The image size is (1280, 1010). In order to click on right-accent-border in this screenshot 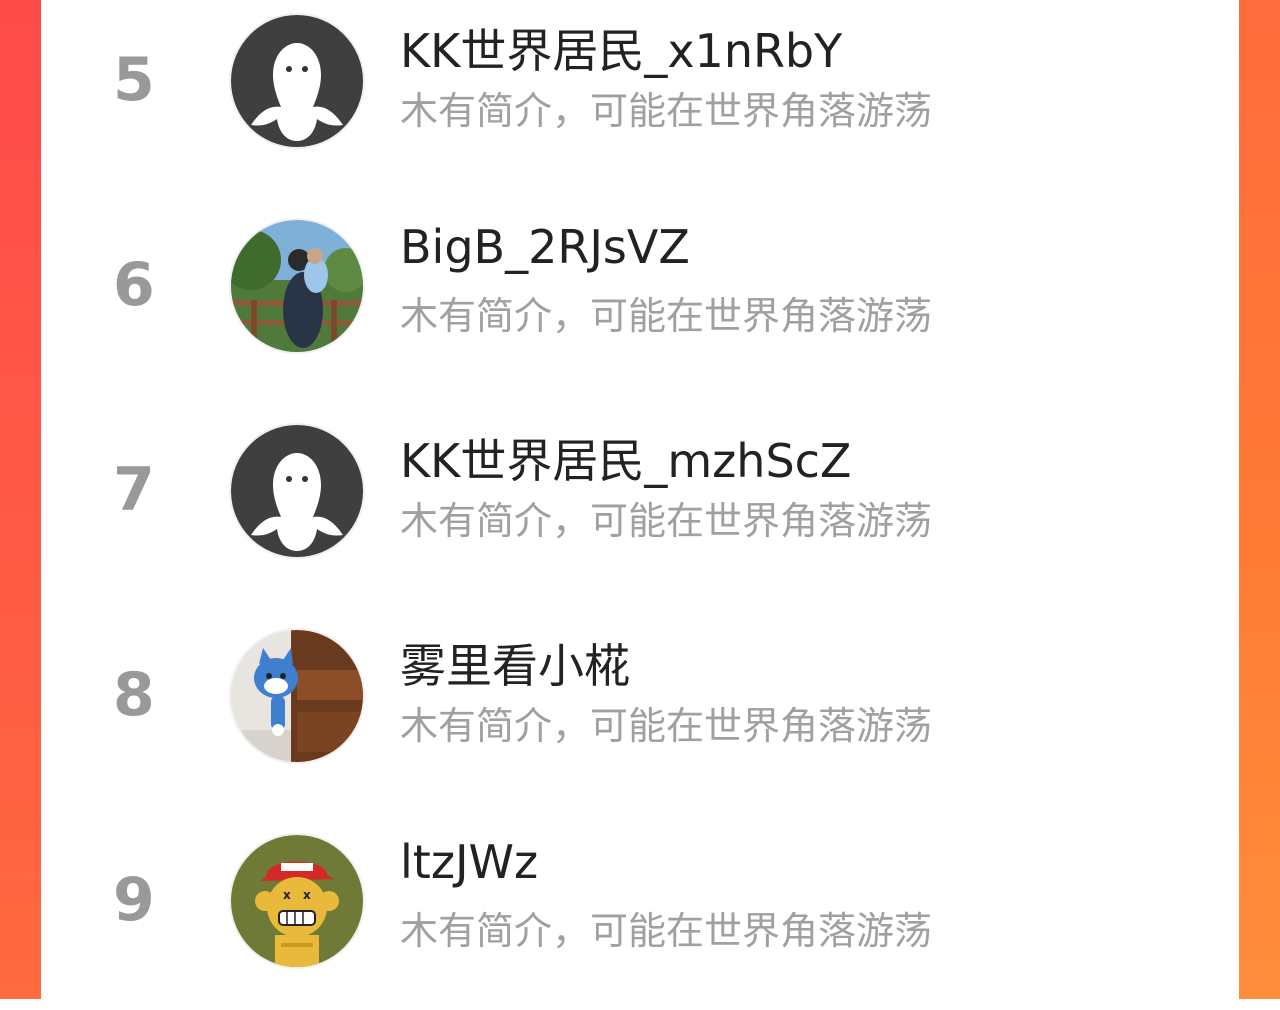, I will do `click(1259, 499)`.